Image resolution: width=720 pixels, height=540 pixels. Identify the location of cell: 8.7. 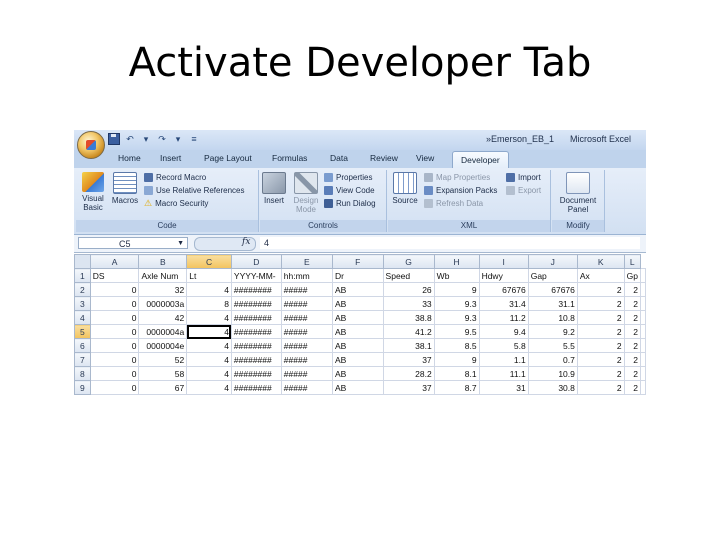
(456, 387).